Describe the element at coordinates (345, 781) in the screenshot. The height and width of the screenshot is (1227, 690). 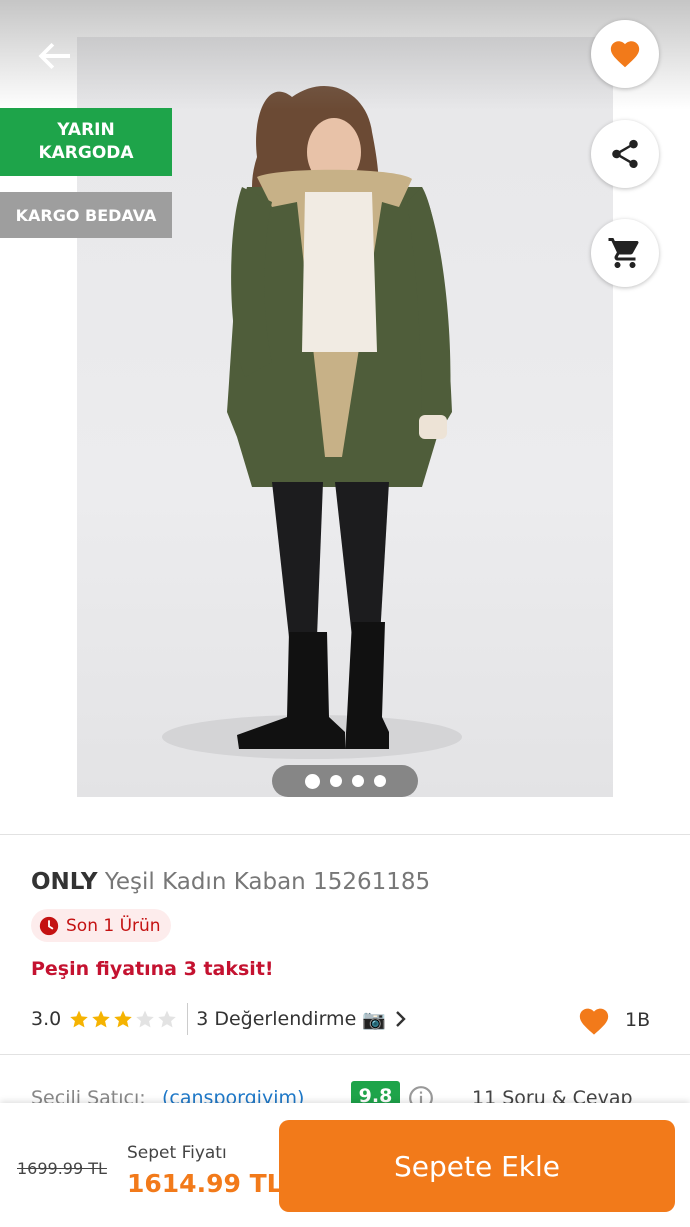
I see `gallery-pagination` at that location.